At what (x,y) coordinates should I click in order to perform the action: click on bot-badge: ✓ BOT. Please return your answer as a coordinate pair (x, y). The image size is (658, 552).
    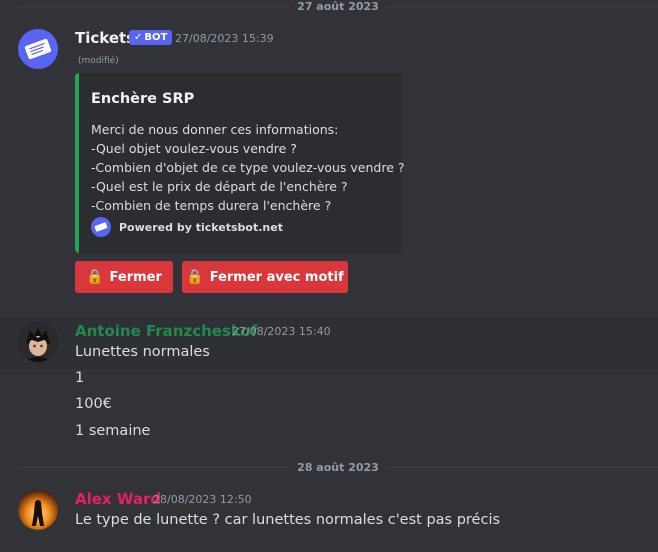
    Looking at the image, I should click on (151, 37).